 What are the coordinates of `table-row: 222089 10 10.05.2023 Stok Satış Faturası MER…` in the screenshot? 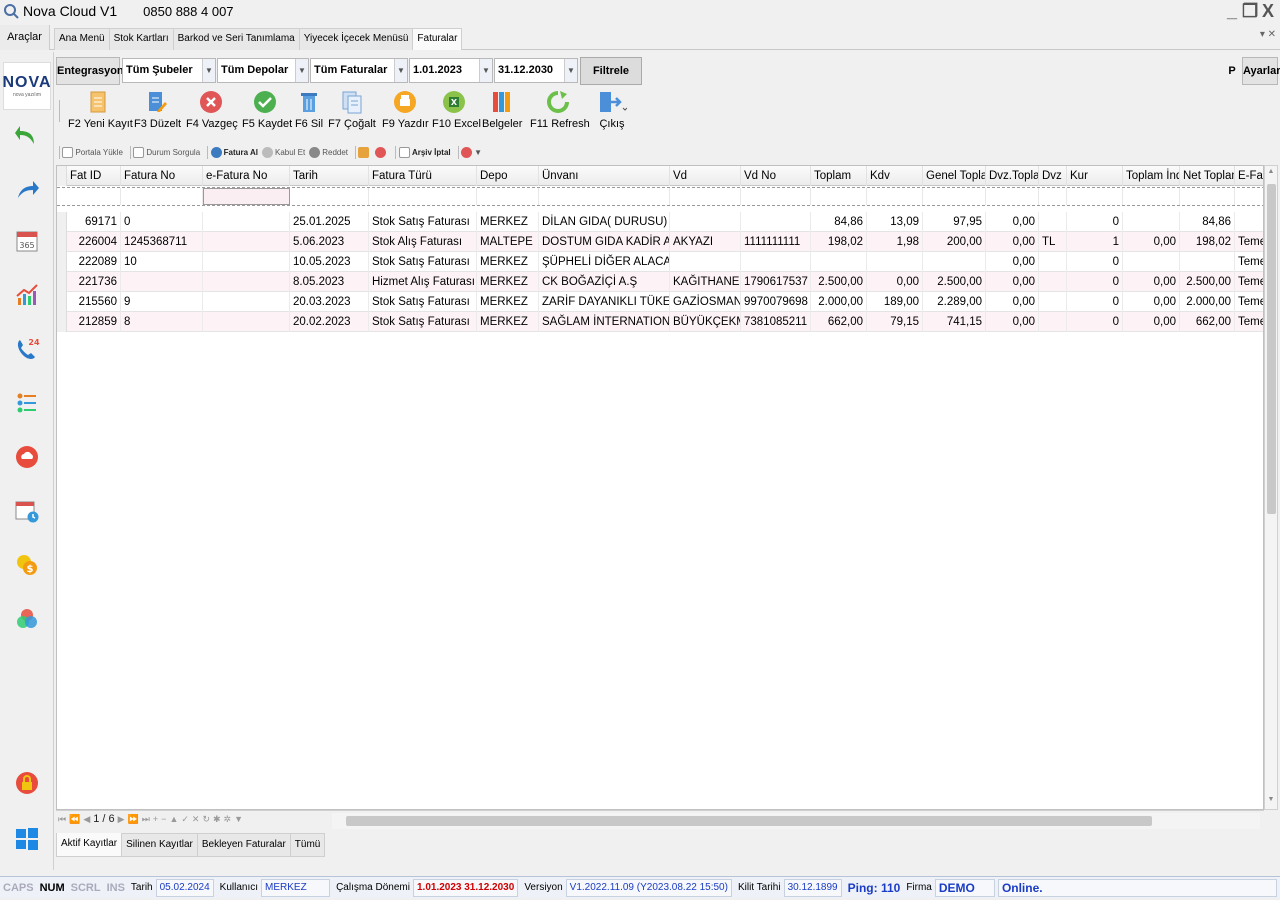 It's located at (660, 262).